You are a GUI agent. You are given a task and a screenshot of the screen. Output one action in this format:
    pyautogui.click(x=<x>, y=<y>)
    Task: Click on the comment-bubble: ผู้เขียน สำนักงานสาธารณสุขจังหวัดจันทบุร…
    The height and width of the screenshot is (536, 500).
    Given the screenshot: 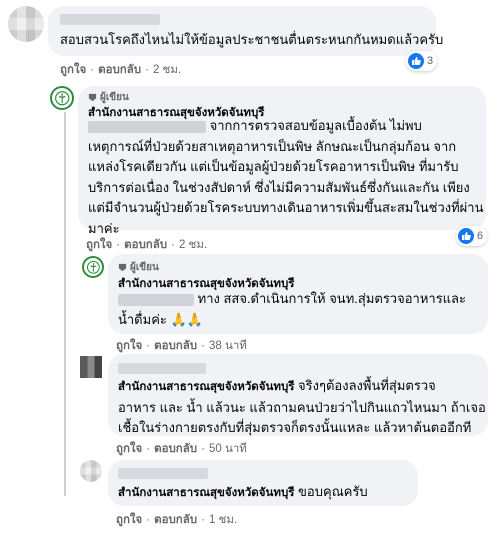 What is the action you would take?
    pyautogui.click(x=298, y=294)
    